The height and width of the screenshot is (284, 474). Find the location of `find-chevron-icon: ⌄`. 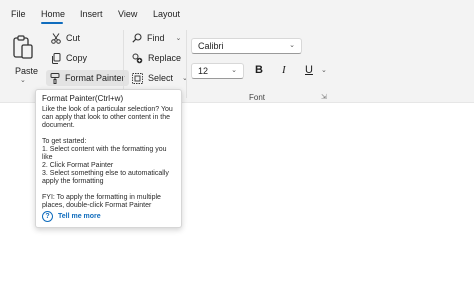

find-chevron-icon: ⌄ is located at coordinates (179, 38).